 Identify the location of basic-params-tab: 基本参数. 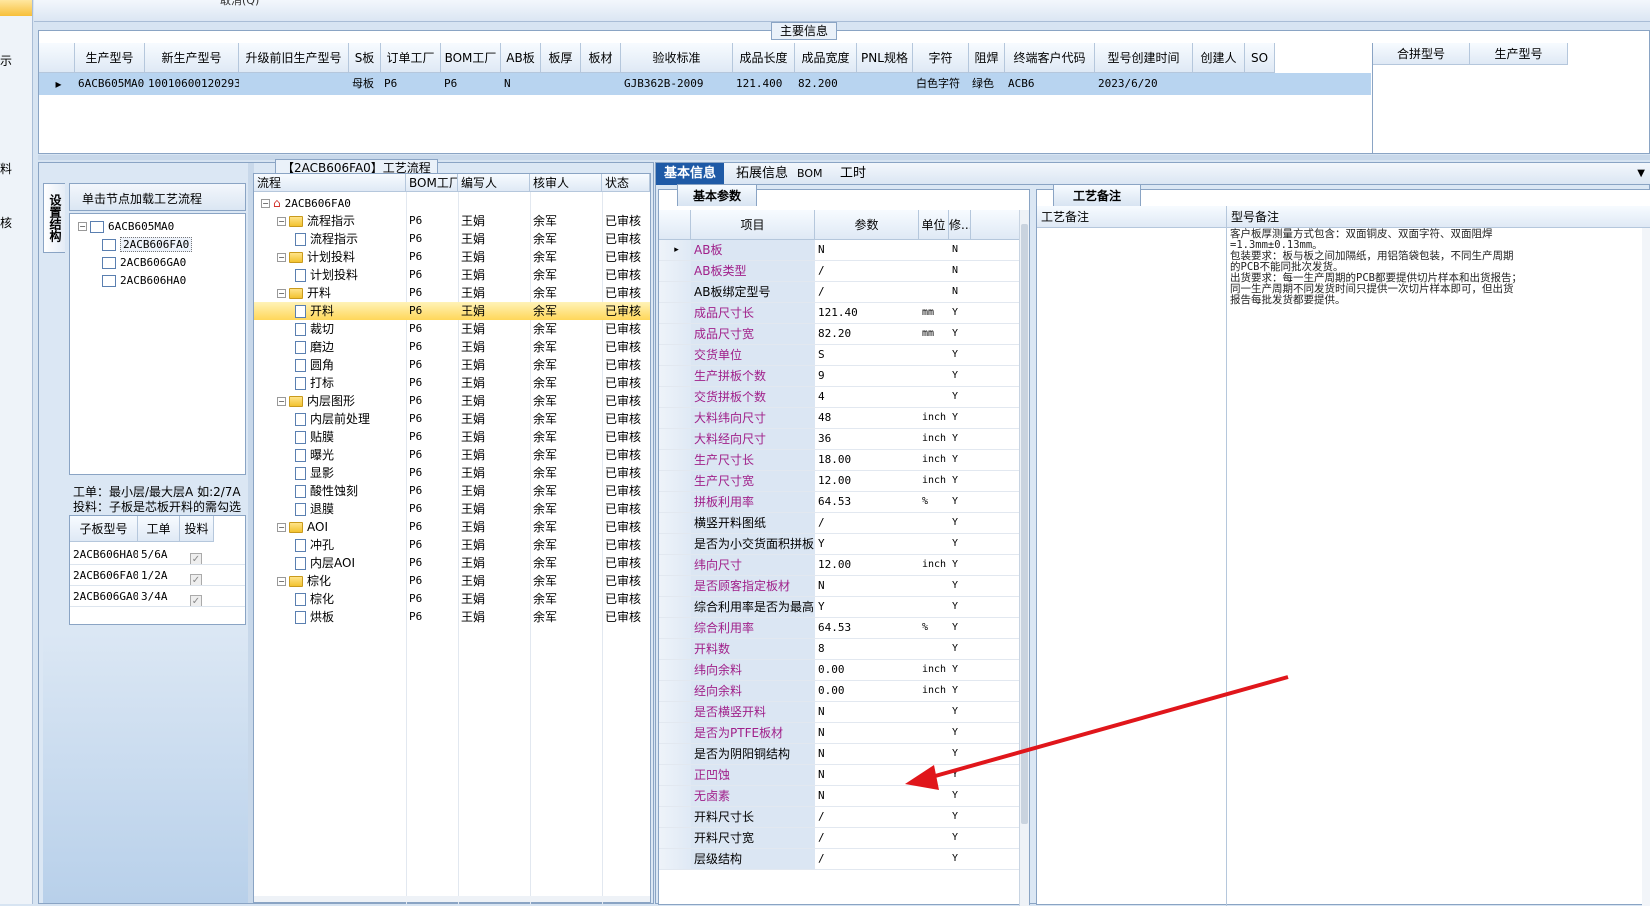
(717, 195).